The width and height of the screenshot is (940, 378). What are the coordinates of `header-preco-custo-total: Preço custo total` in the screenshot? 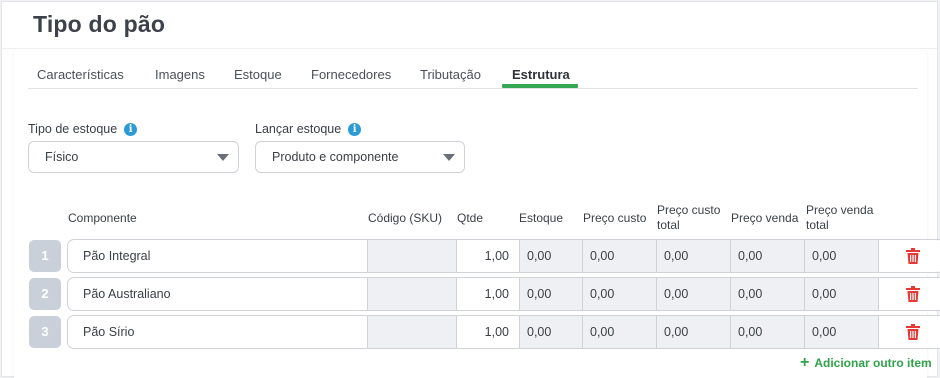 It's located at (689, 217).